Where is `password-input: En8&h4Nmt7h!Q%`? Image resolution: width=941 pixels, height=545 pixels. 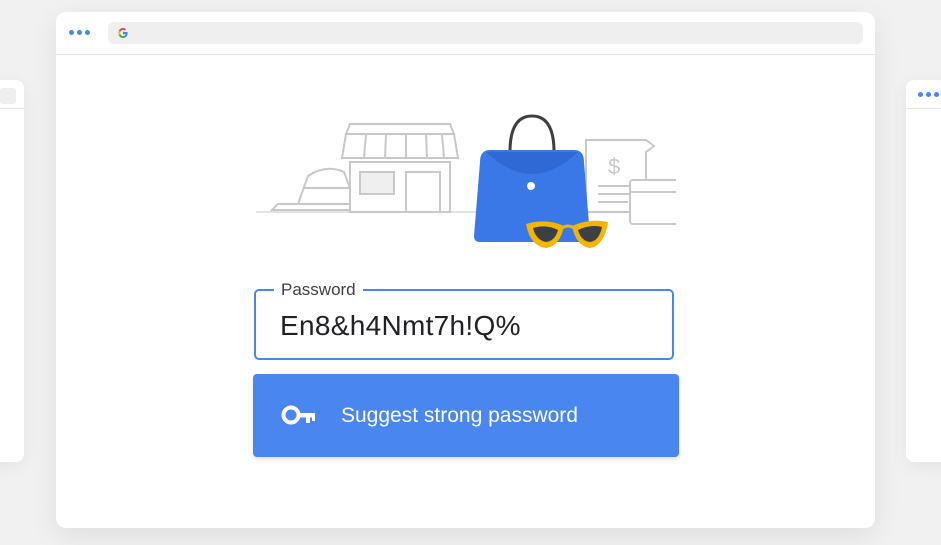
password-input: En8&h4Nmt7h!Q% is located at coordinates (400, 326).